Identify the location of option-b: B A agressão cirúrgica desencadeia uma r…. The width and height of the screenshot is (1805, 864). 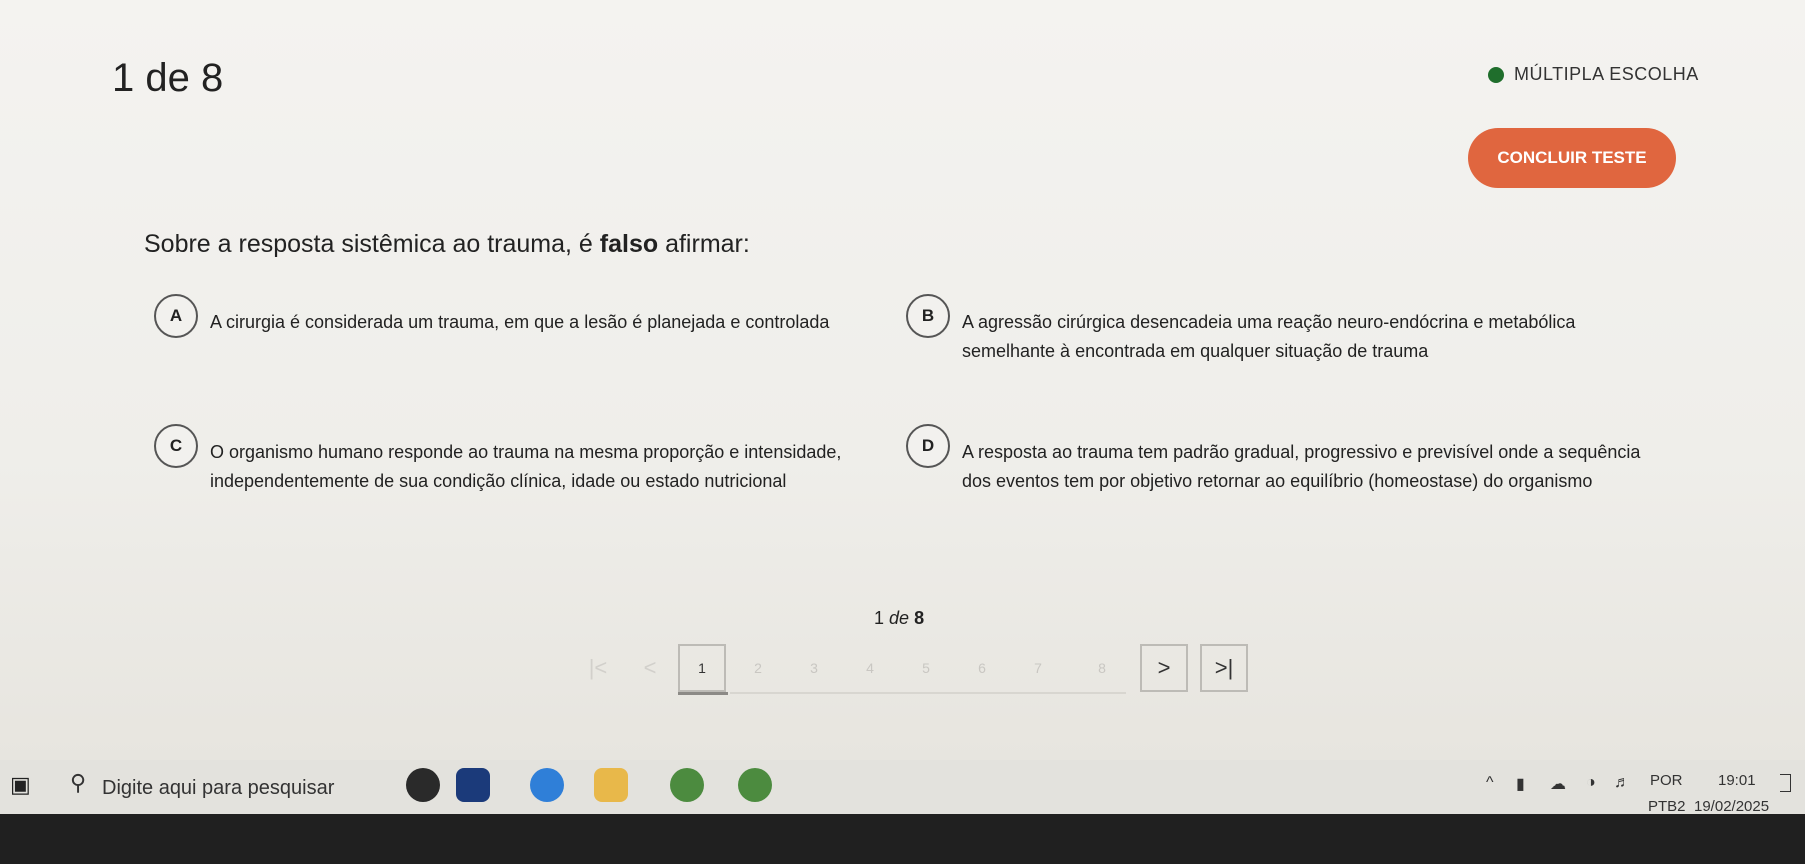
(1276, 330).